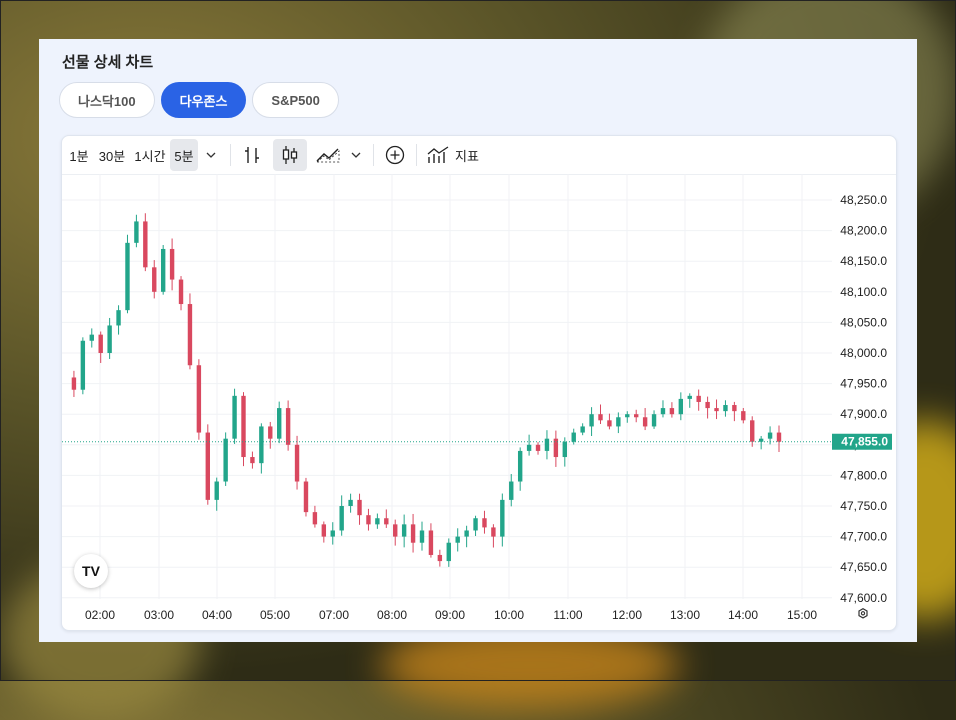 This screenshot has height=720, width=956. Describe the element at coordinates (150, 155) in the screenshot. I see `interval-1h-button: 1시간` at that location.